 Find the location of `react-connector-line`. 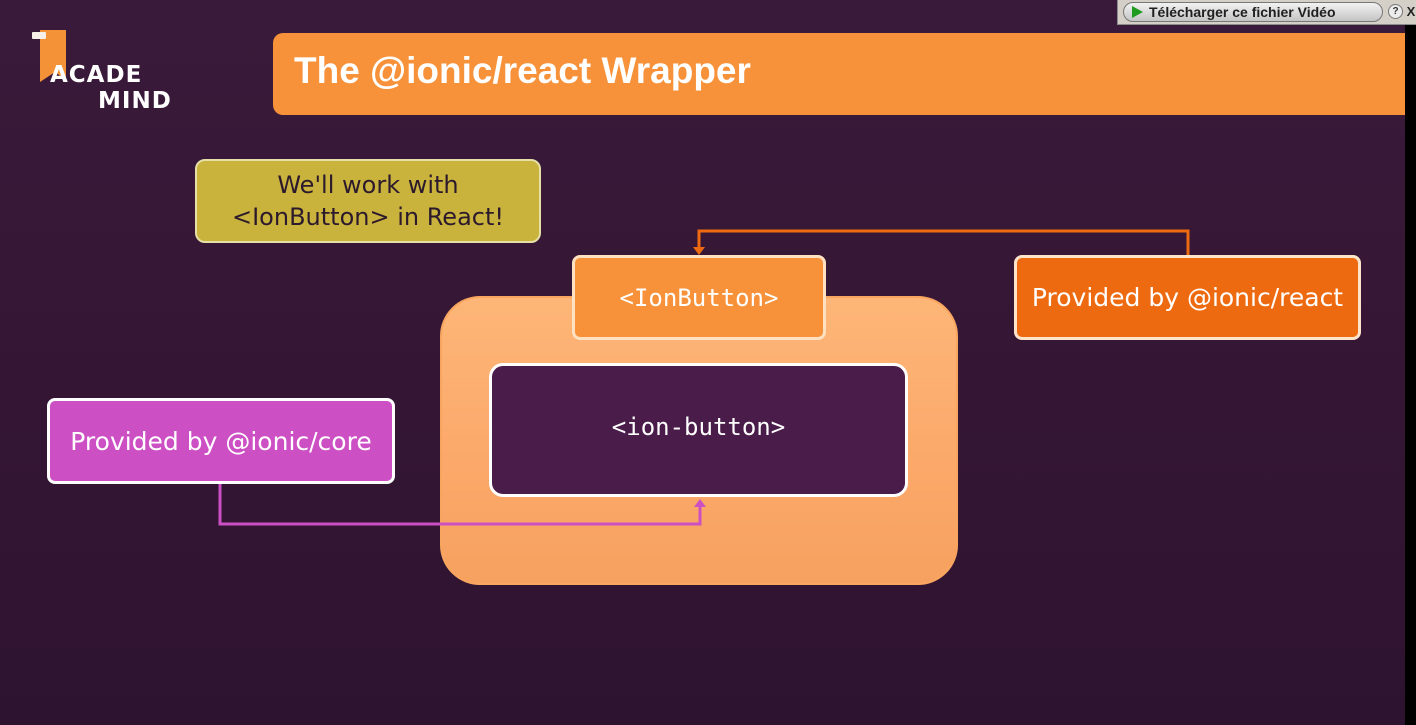

react-connector-line is located at coordinates (943, 242).